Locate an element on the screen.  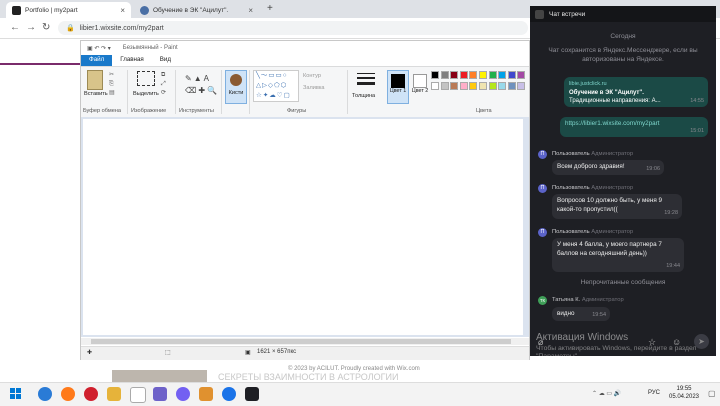
image-dimensions: 1621 × 657пкс is located at coordinates (277, 352).